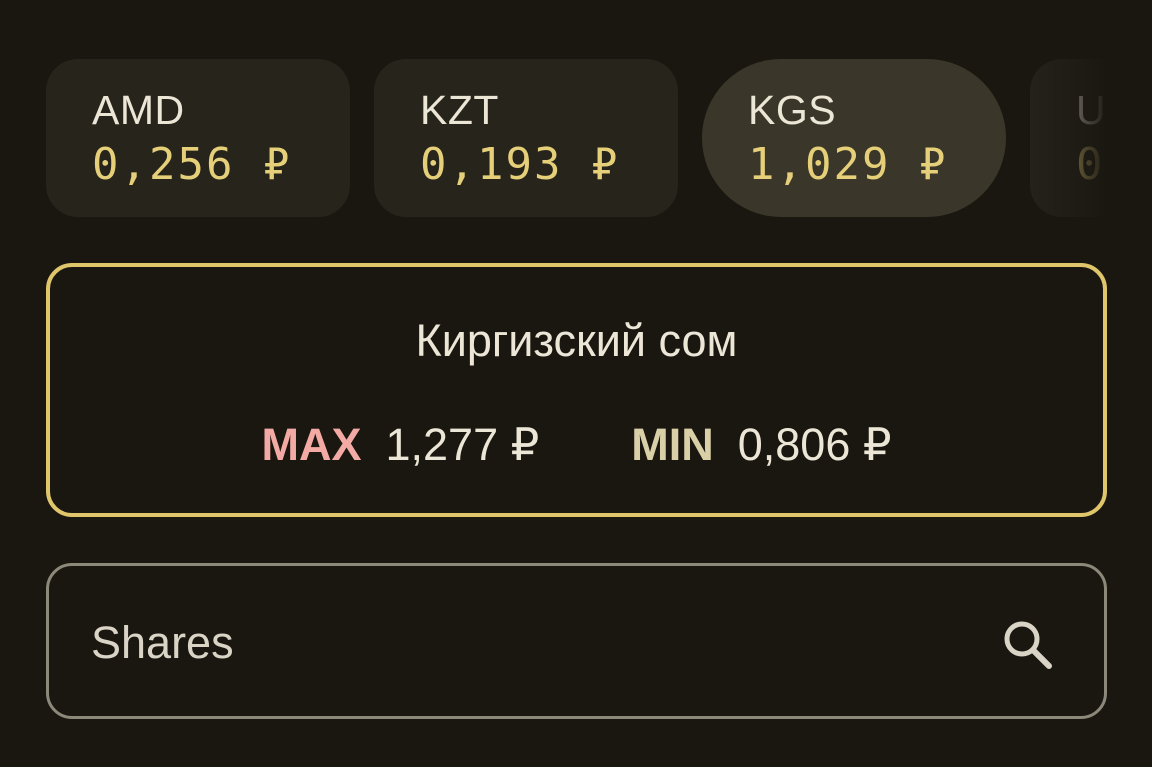  I want to click on rate-value: 1,029 ₽, so click(848, 164).